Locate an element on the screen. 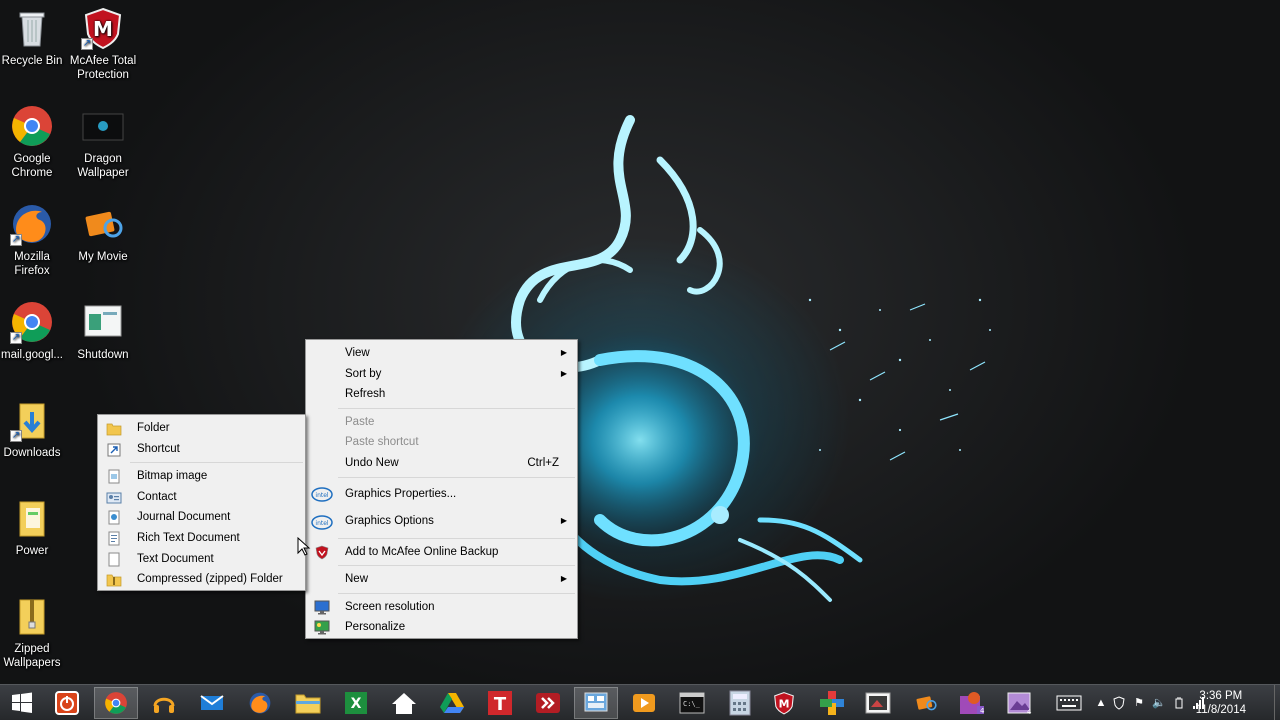  desktop-icon-label: McAfee Total Protection is located at coordinates (103, 68).